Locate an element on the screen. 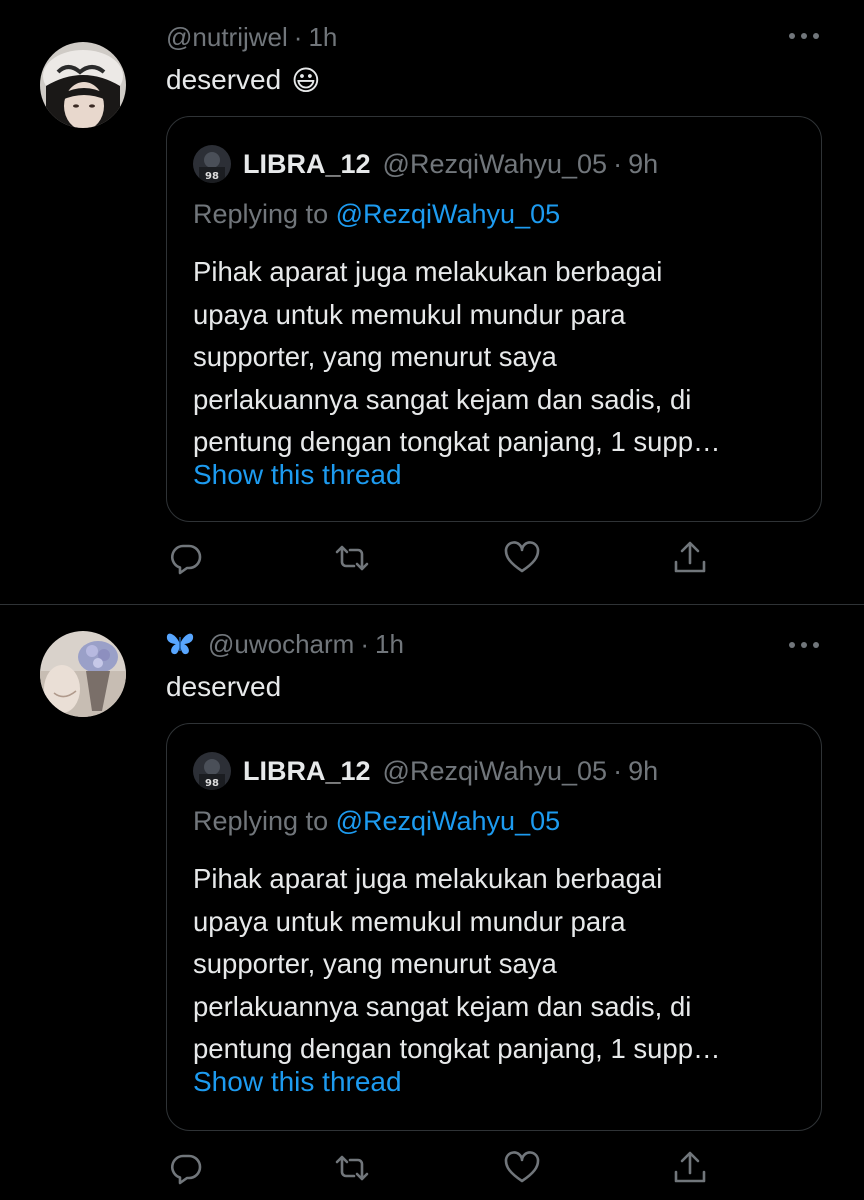 The width and height of the screenshot is (864, 1200). tweet-header: @nutrijwel · 1h is located at coordinates (251, 37).